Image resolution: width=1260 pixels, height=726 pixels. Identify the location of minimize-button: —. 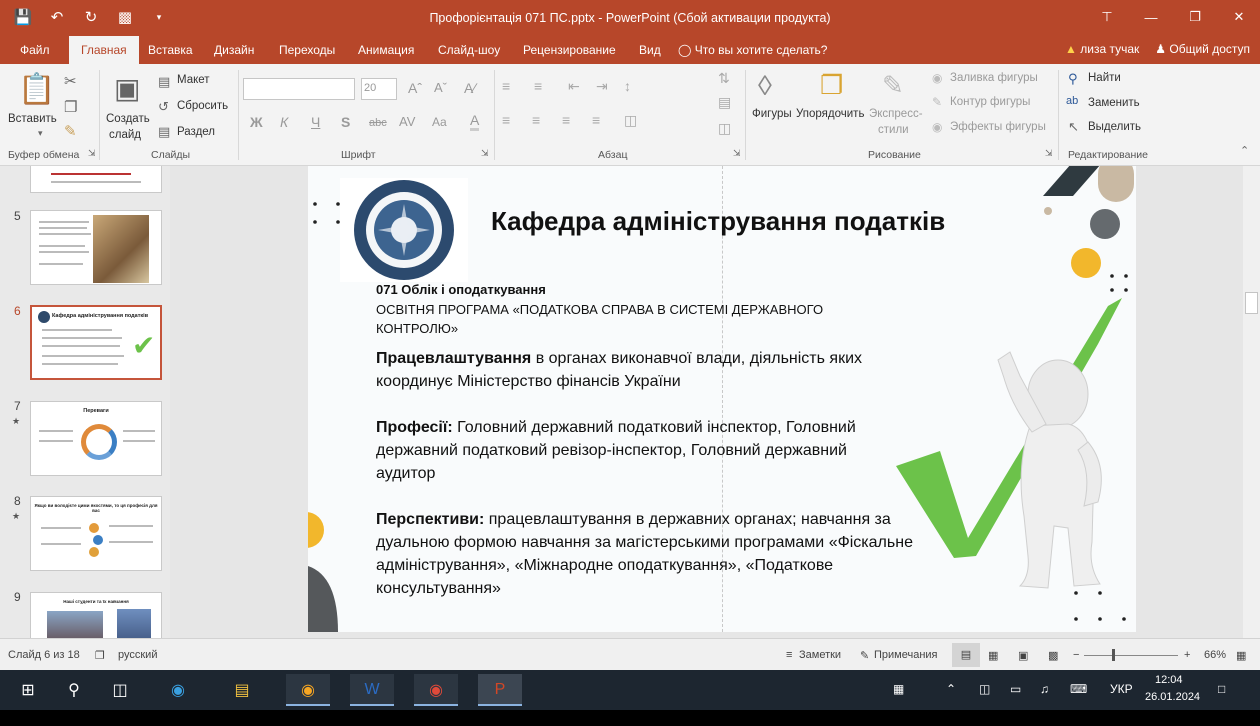
(1151, 17).